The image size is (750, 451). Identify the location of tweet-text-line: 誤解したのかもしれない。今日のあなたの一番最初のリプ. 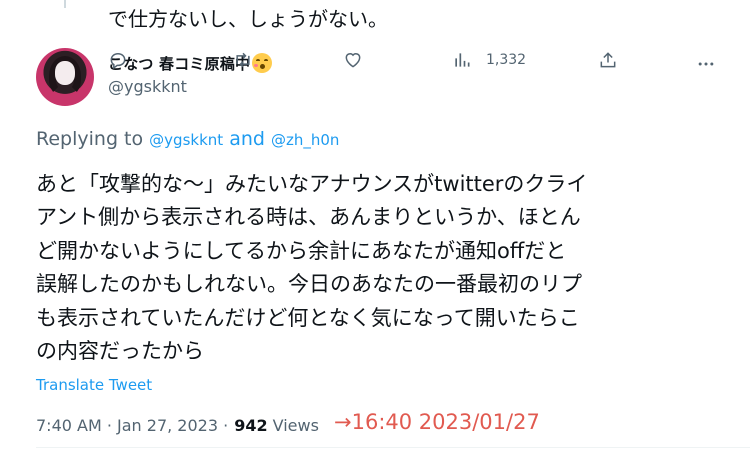
(309, 284).